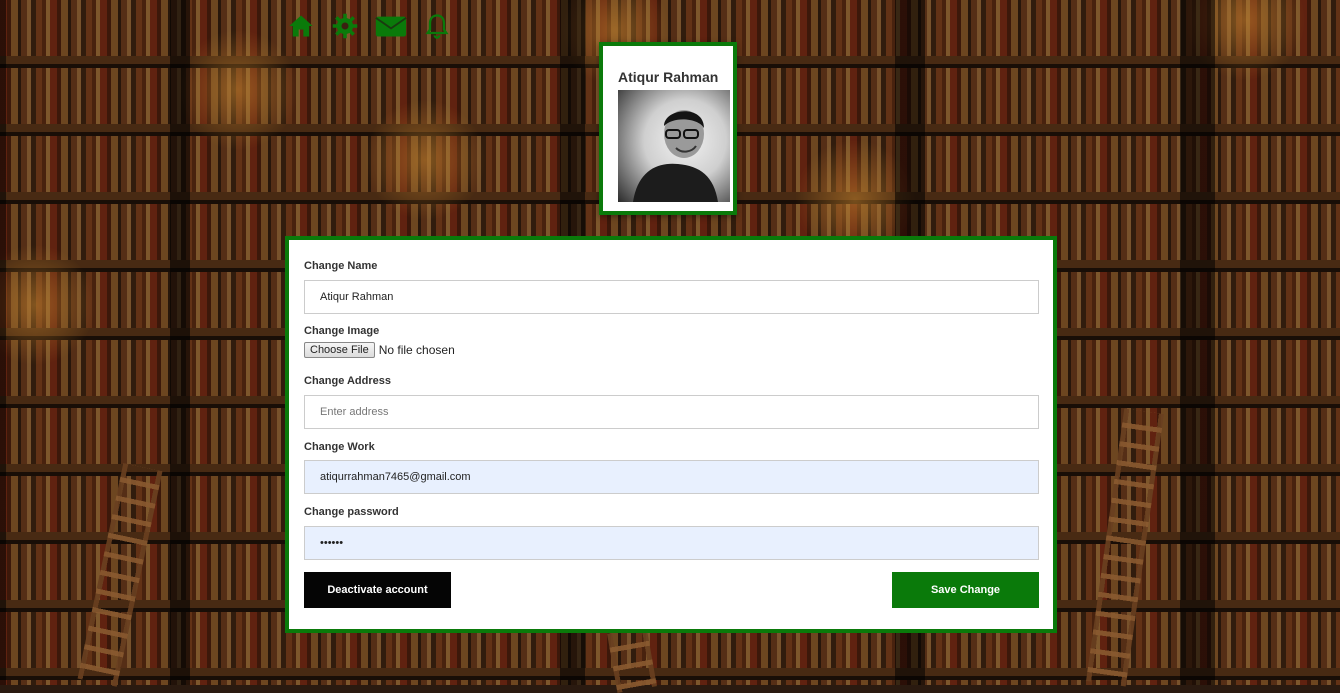 Image resolution: width=1340 pixels, height=693 pixels. Describe the element at coordinates (339, 350) in the screenshot. I see `choose-file-button: Choose File` at that location.